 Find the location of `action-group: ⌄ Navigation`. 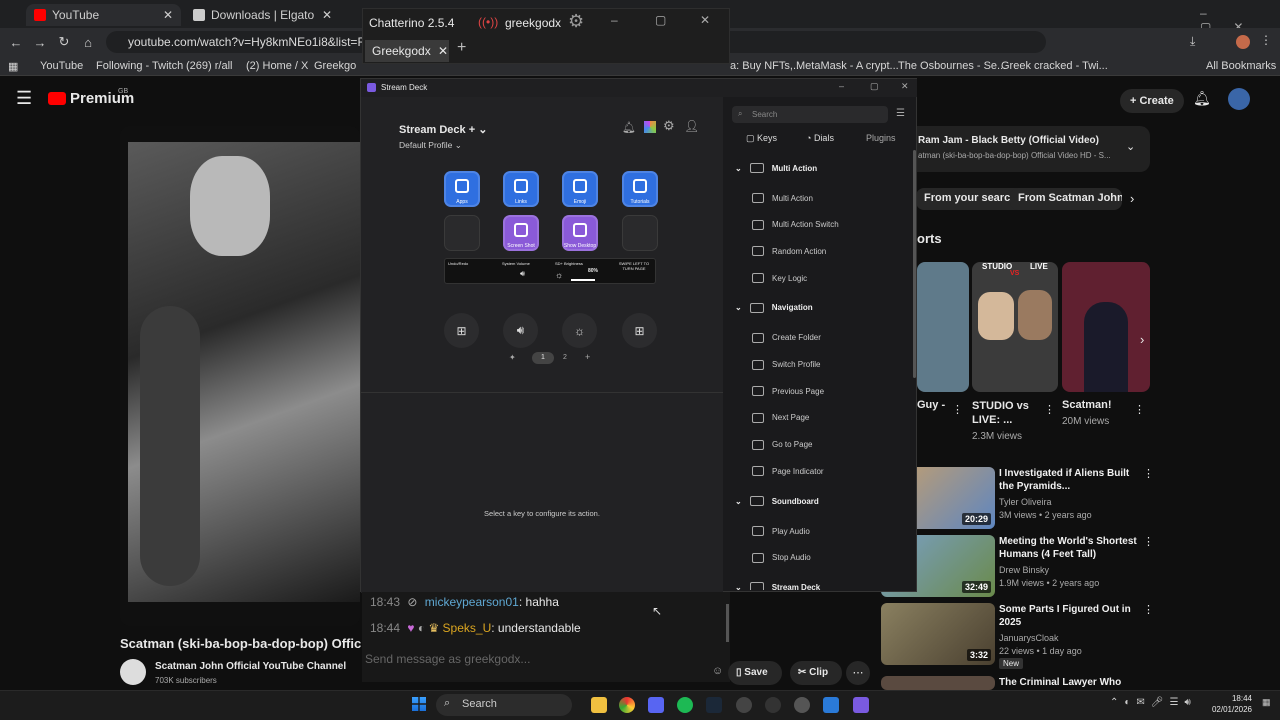

action-group: ⌄ Navigation is located at coordinates (774, 307).